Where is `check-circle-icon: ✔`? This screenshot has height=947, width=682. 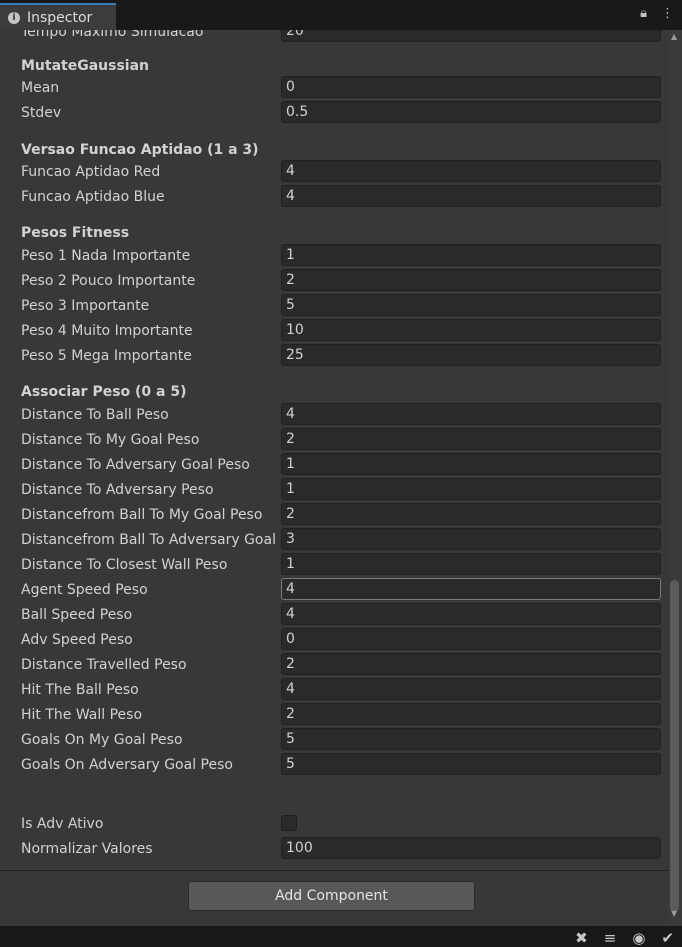 check-circle-icon: ✔ is located at coordinates (667, 938).